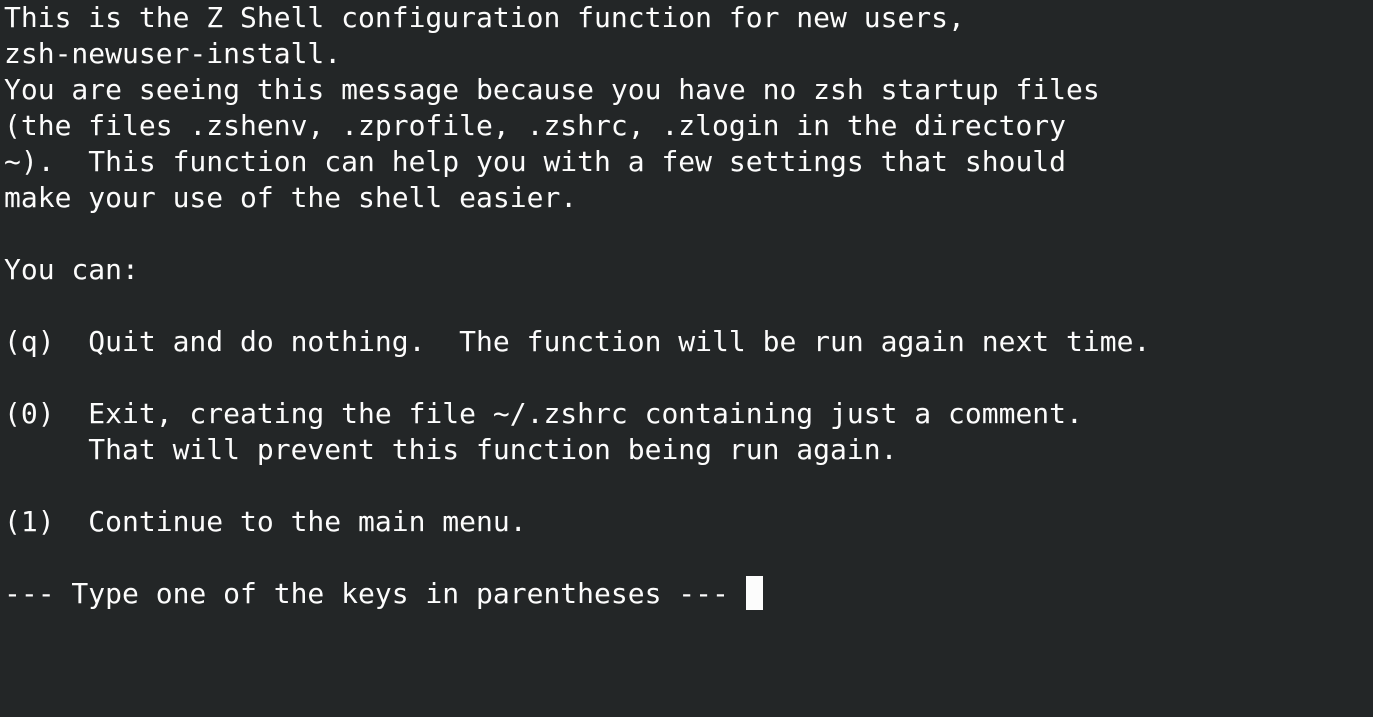 This screenshot has width=1373, height=717. Describe the element at coordinates (291, 197) in the screenshot. I see `terminal-line: make your use of the shell easier.` at that location.